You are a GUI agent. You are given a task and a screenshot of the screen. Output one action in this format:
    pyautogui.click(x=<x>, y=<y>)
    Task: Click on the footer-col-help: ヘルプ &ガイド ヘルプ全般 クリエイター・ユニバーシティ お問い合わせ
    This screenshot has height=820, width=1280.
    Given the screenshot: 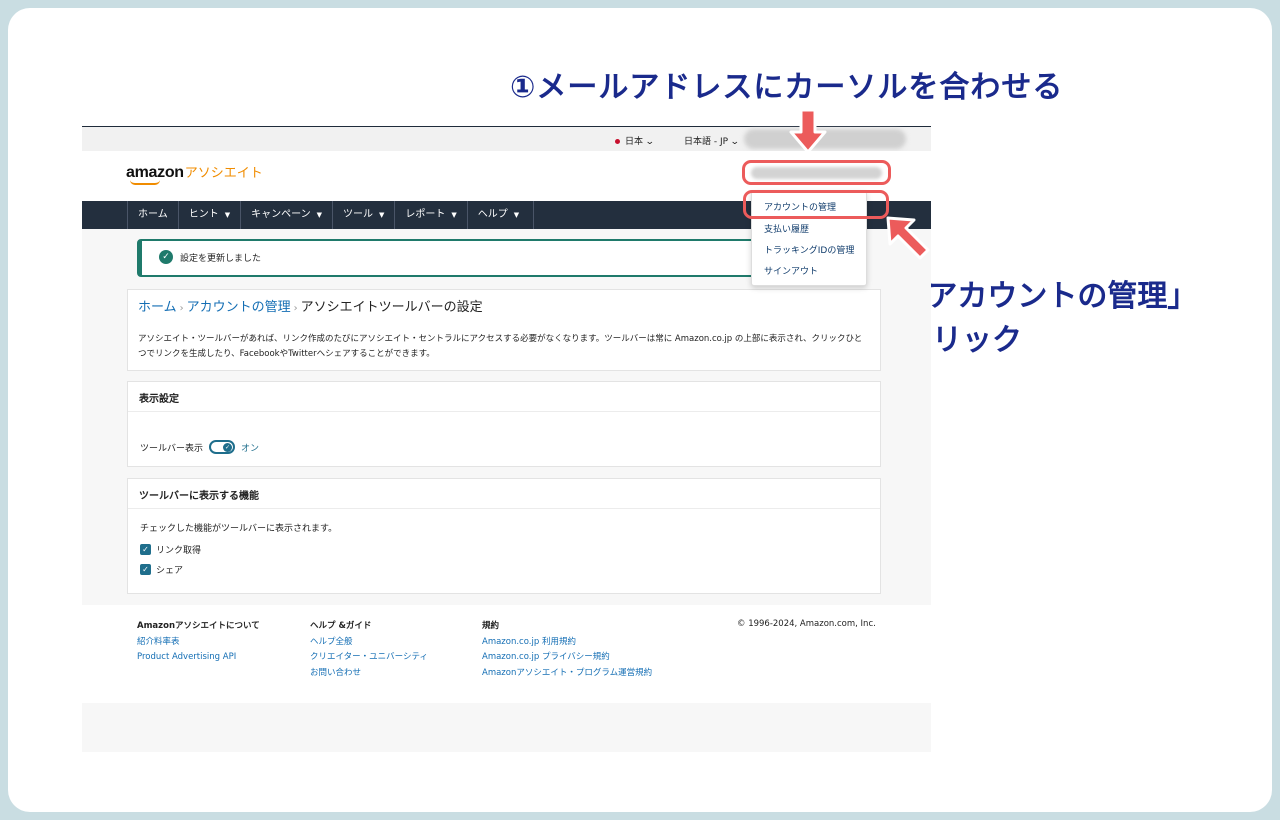 What is the action you would take?
    pyautogui.click(x=369, y=650)
    